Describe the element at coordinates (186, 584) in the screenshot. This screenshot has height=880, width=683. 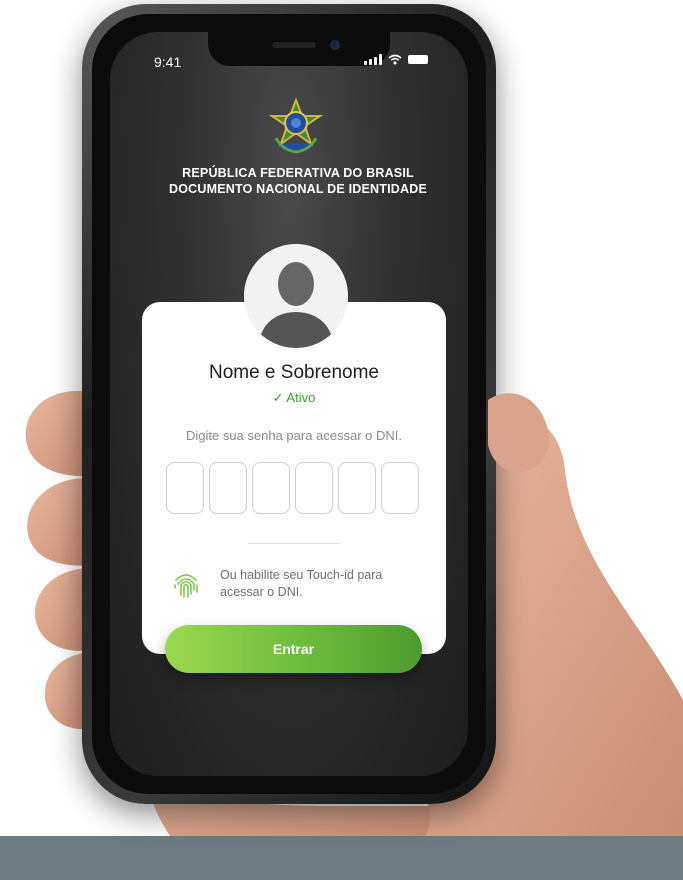
I see `fingerprint-icon` at that location.